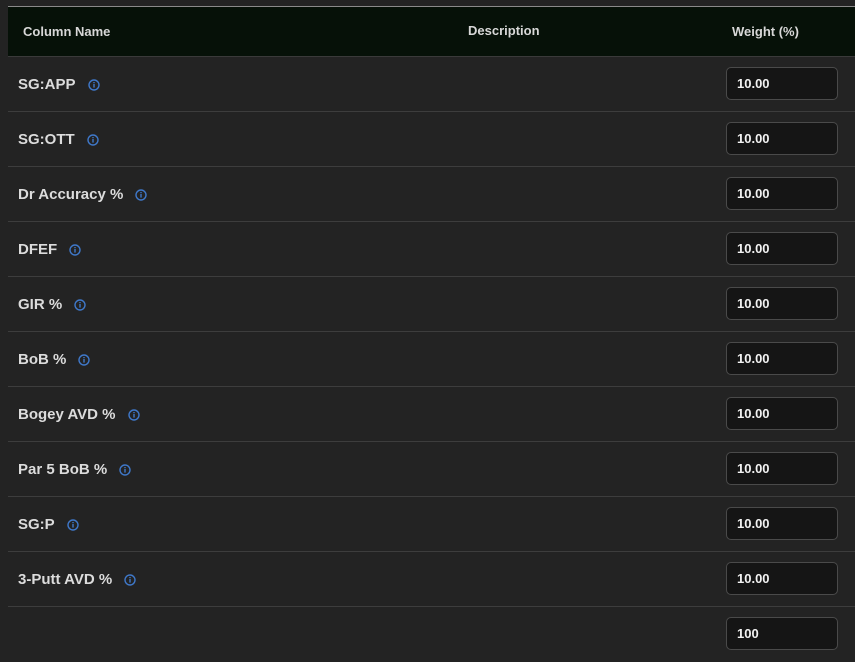 This screenshot has height=662, width=855. What do you see at coordinates (431, 84) in the screenshot?
I see `table-row: SG:APP` at bounding box center [431, 84].